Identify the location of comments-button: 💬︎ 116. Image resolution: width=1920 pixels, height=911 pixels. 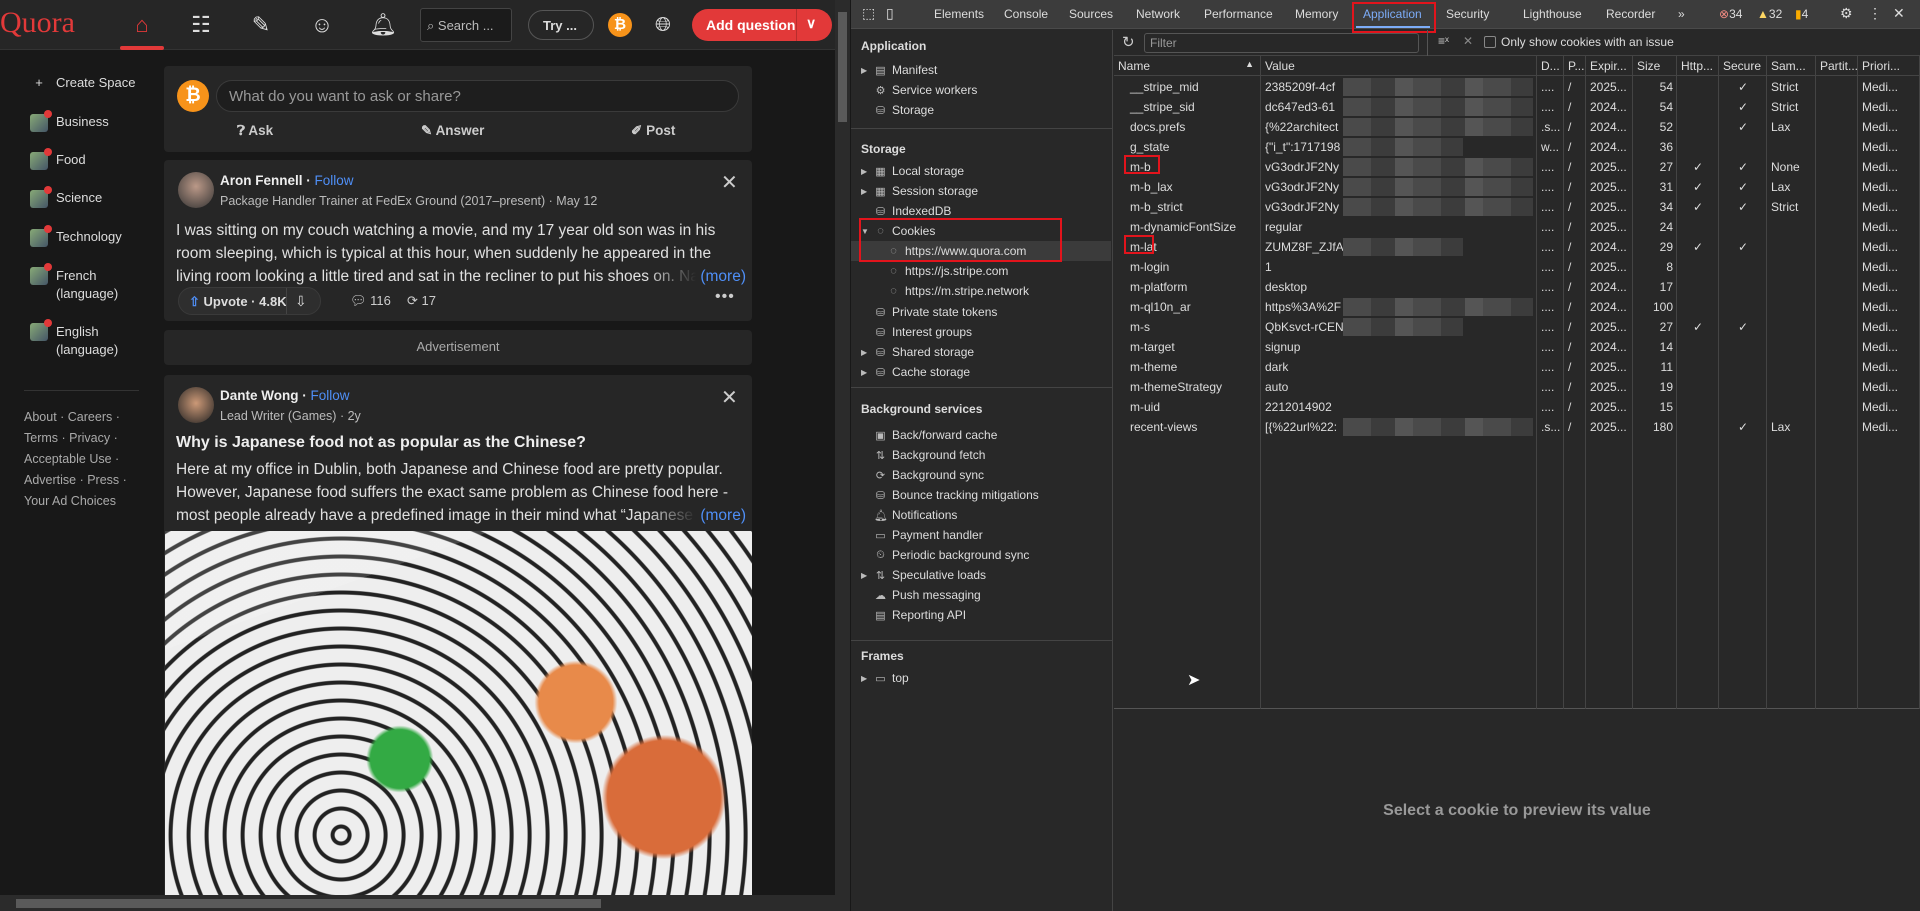
(370, 301).